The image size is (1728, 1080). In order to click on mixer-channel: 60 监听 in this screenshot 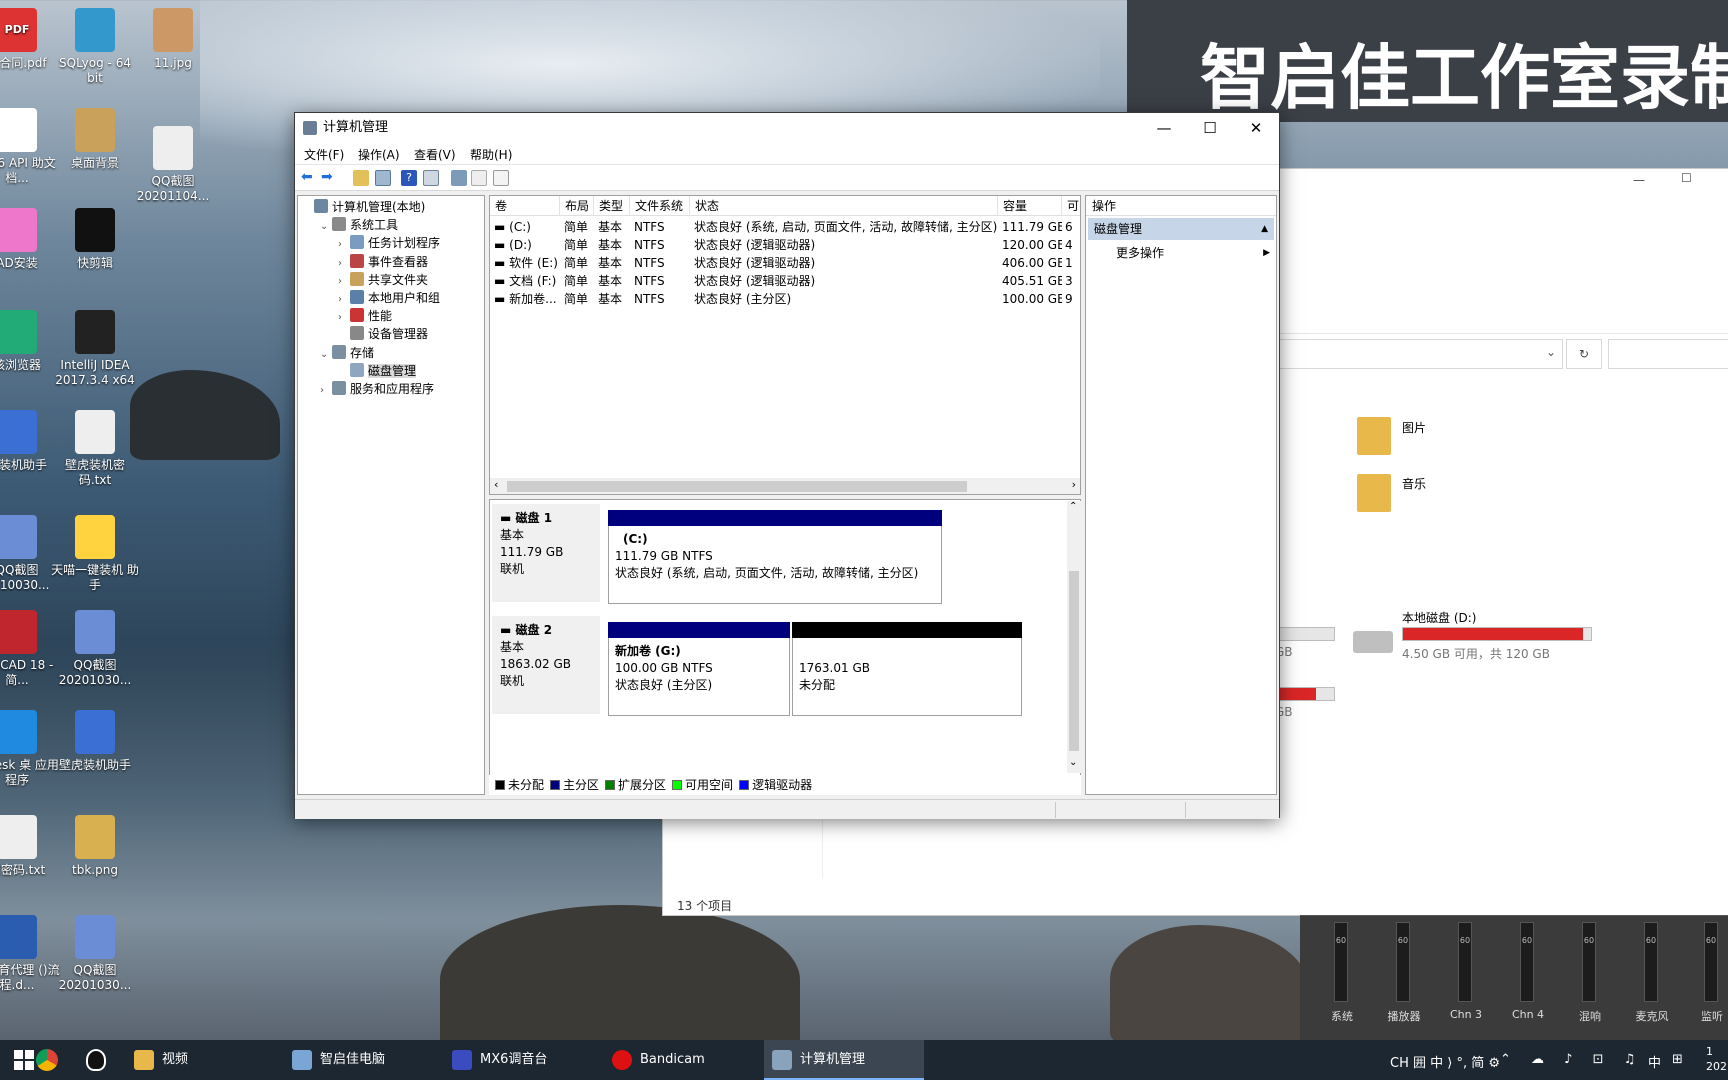, I will do `click(1710, 972)`.